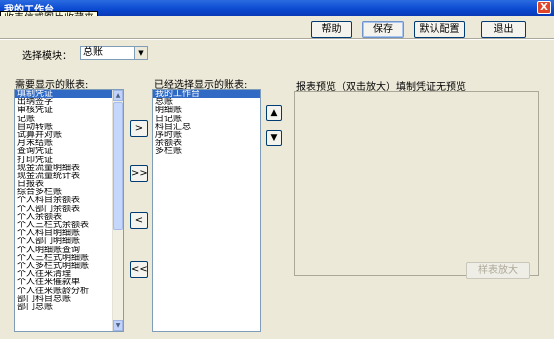 The width and height of the screenshot is (554, 339). I want to click on save-button: 保存, so click(383, 29).